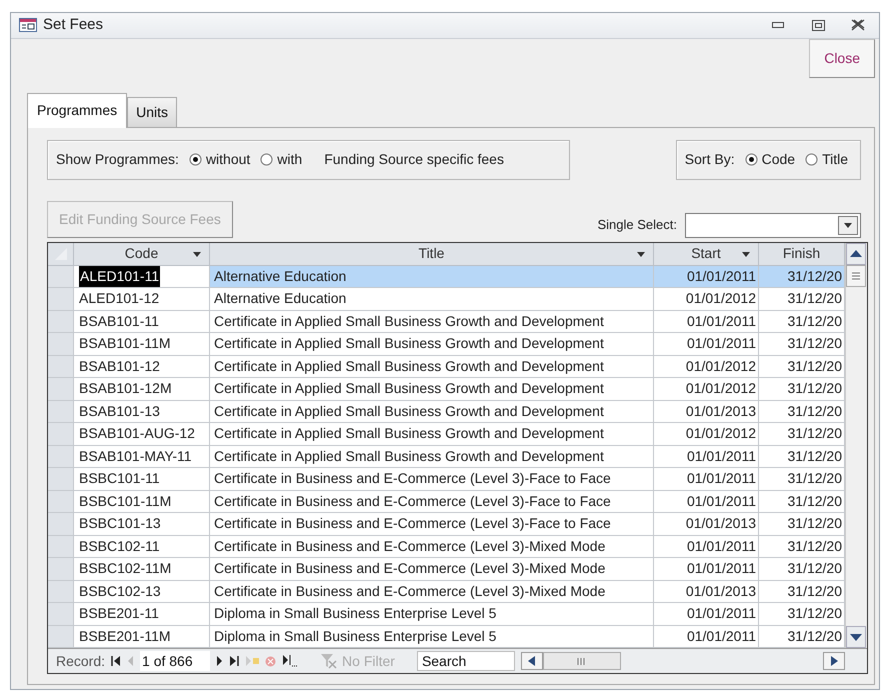 The height and width of the screenshot is (695, 883). What do you see at coordinates (73, 25) in the screenshot?
I see `window-title: Set Fees` at bounding box center [73, 25].